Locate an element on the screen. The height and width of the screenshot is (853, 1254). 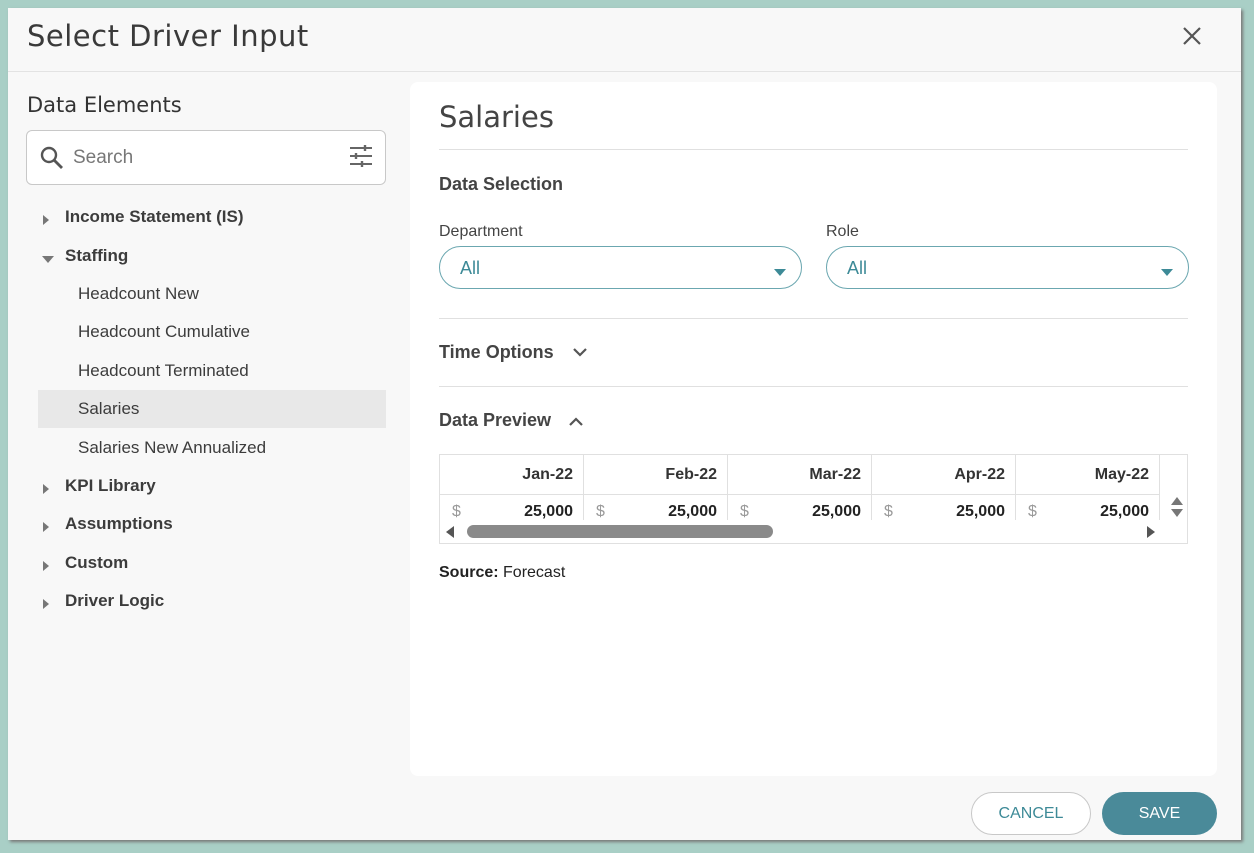
tree-item-salaries-new-annualized: Salaries New Annualized is located at coordinates (212, 447).